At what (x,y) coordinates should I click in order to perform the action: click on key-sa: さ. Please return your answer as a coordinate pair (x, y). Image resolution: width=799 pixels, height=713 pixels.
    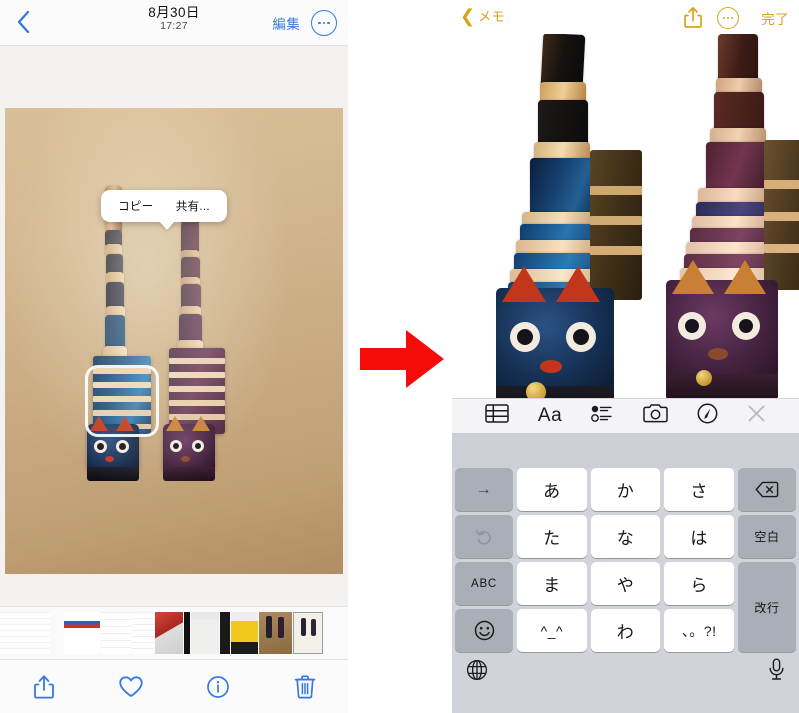
    Looking at the image, I should click on (699, 489).